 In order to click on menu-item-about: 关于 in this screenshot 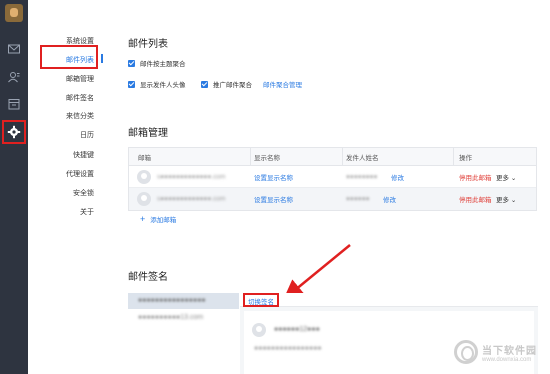, I will do `click(87, 212)`.